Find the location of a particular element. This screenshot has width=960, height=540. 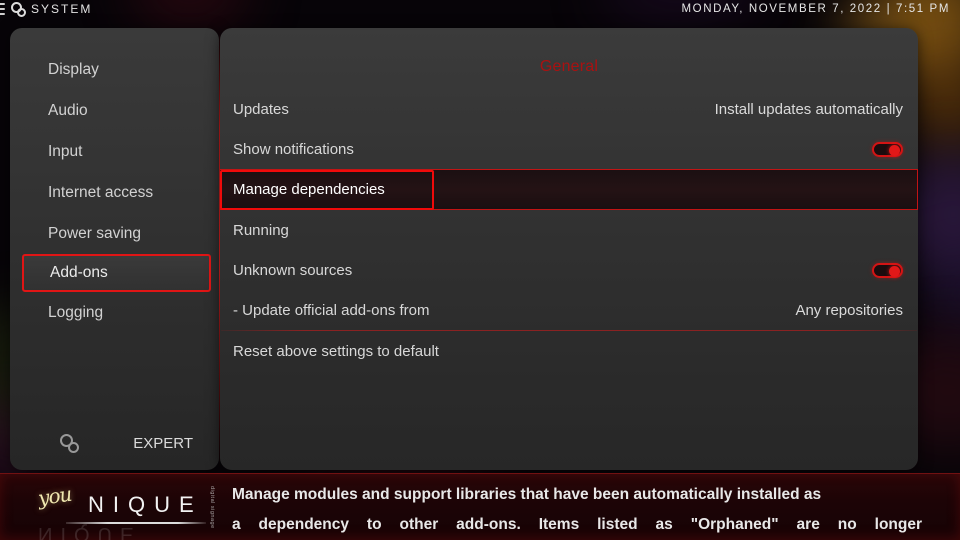

page-title: General is located at coordinates (569, 66).